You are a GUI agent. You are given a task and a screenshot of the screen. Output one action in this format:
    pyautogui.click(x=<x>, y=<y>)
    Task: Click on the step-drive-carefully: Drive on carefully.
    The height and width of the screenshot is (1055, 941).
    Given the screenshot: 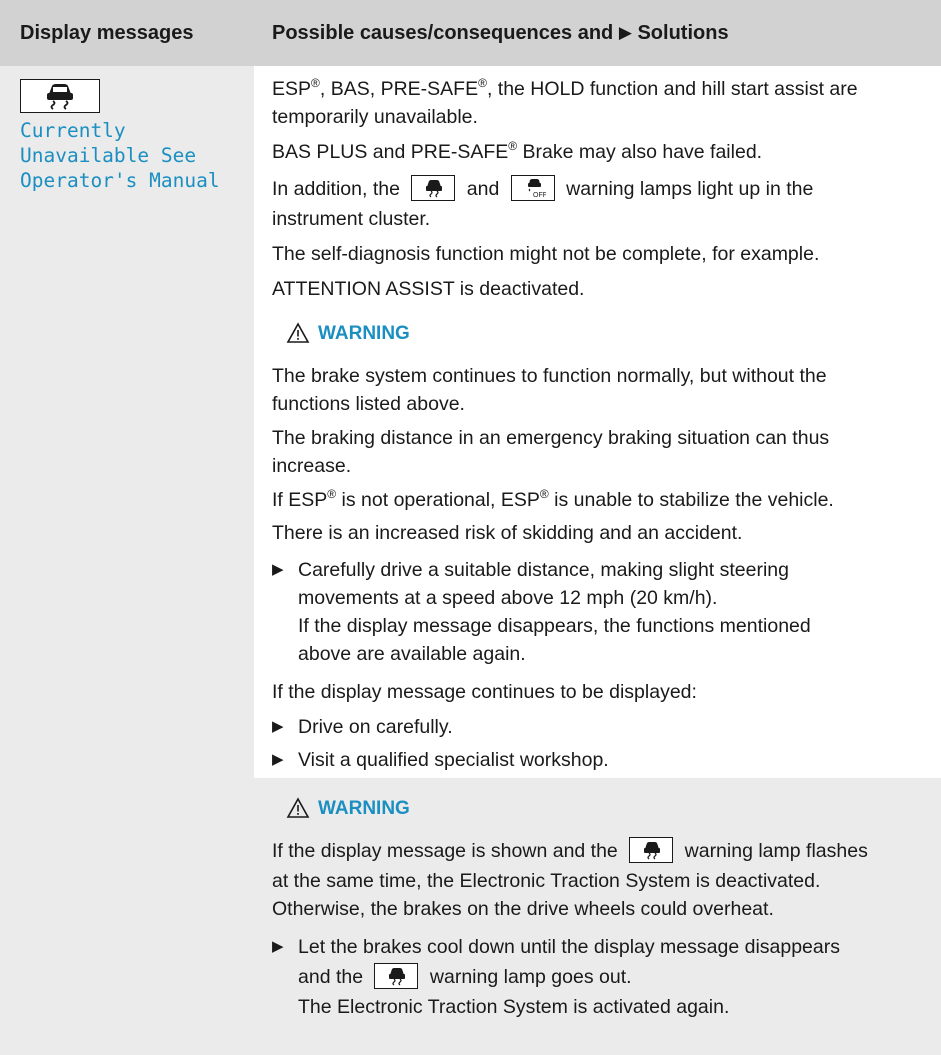 What is the action you would take?
    pyautogui.click(x=375, y=727)
    